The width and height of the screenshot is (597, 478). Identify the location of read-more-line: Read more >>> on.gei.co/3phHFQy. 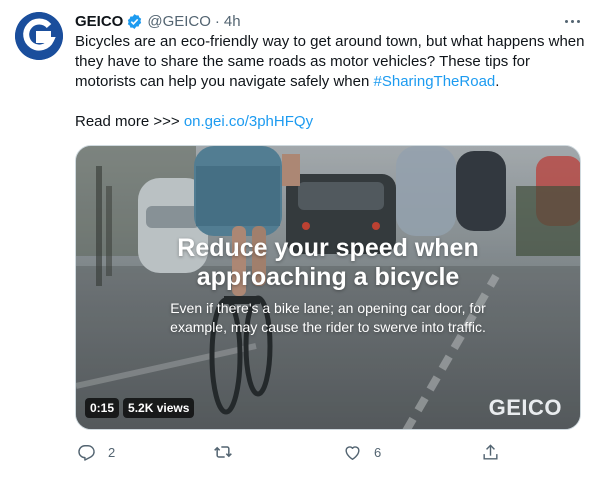
(194, 122).